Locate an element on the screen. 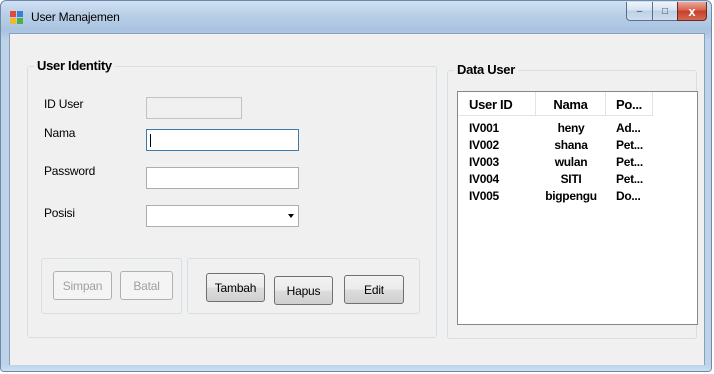 The height and width of the screenshot is (374, 714). minimize-button: – is located at coordinates (639, 11).